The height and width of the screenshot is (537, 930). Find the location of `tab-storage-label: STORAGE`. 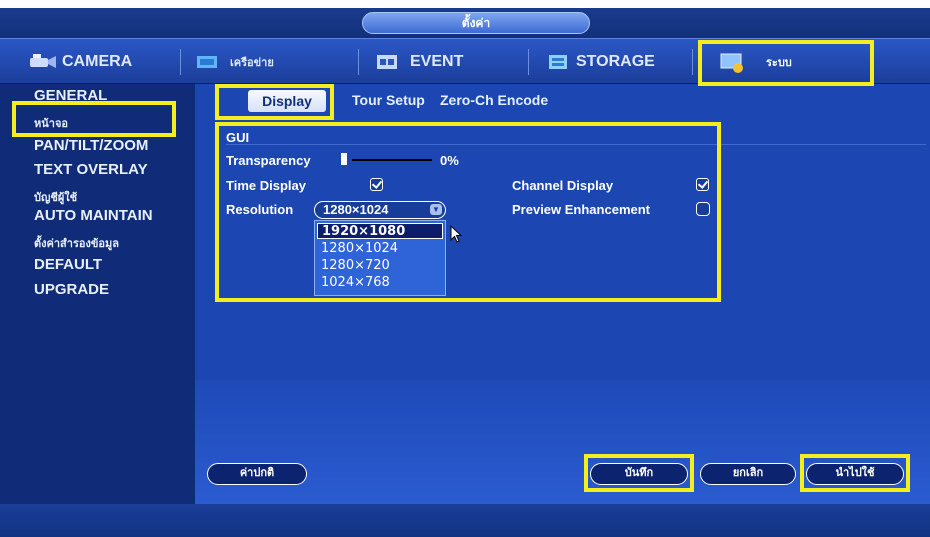

tab-storage-label: STORAGE is located at coordinates (615, 61).